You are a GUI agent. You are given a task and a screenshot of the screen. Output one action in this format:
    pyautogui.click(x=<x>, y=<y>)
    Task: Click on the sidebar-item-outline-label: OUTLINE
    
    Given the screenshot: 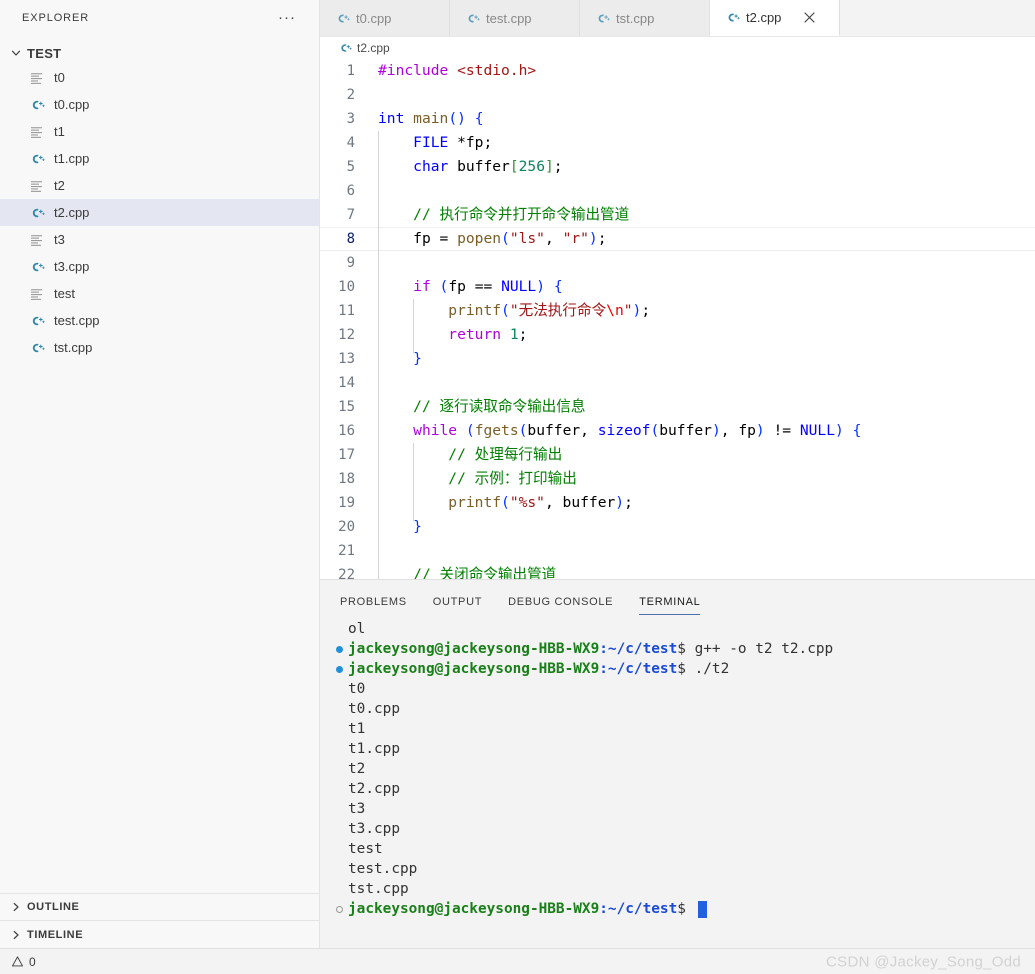 What is the action you would take?
    pyautogui.click(x=53, y=907)
    